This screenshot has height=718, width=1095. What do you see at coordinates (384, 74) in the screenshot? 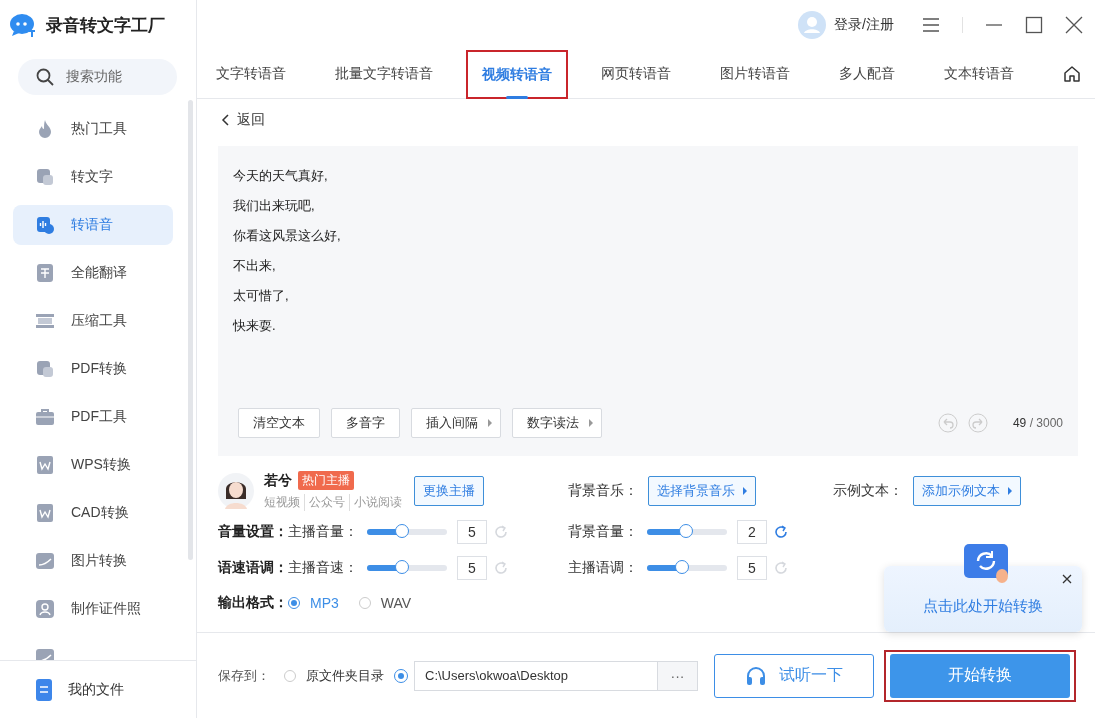
I see `tab: 批量文字转语音` at bounding box center [384, 74].